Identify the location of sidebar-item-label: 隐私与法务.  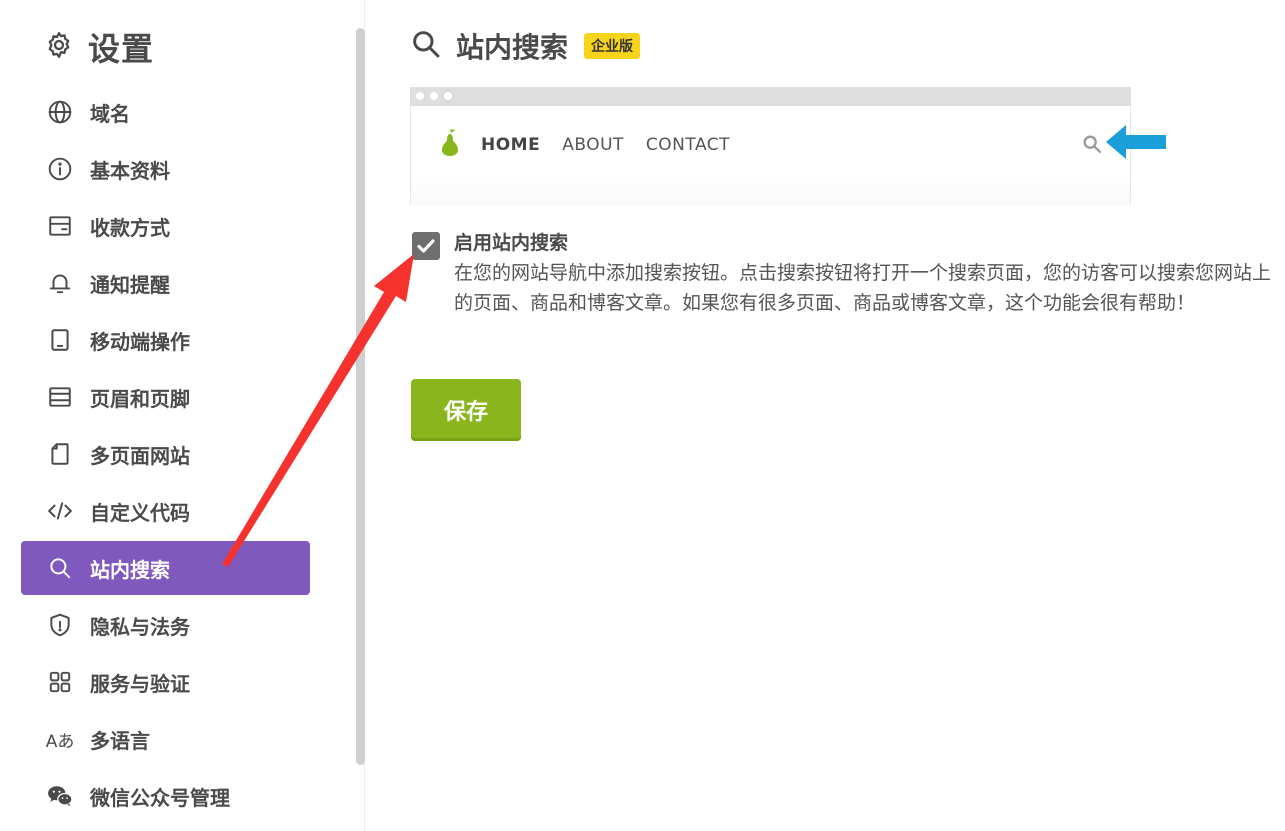
(140, 626).